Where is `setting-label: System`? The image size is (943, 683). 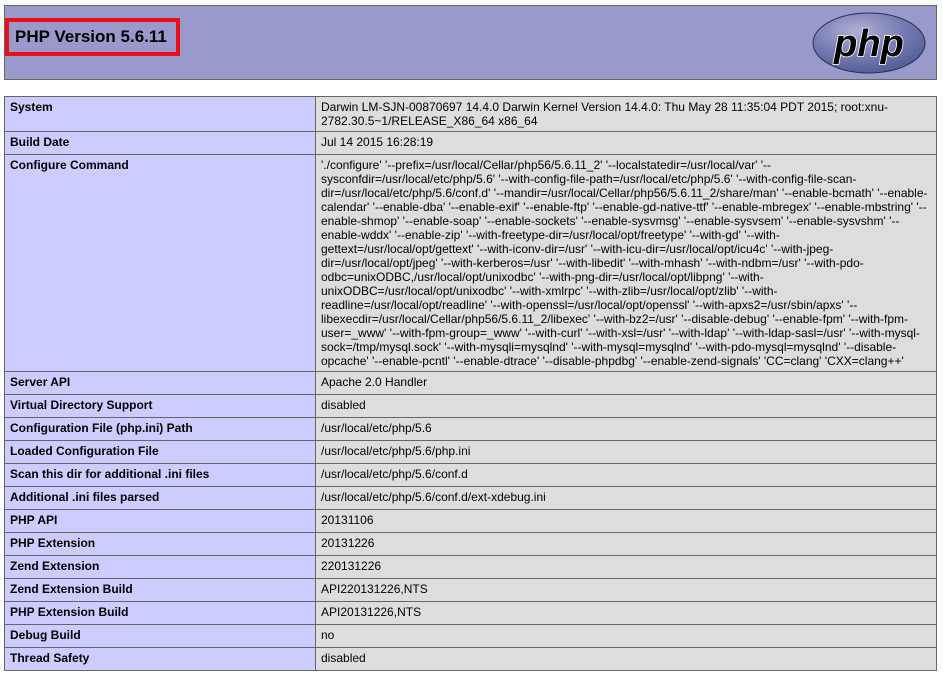
setting-label: System is located at coordinates (160, 114).